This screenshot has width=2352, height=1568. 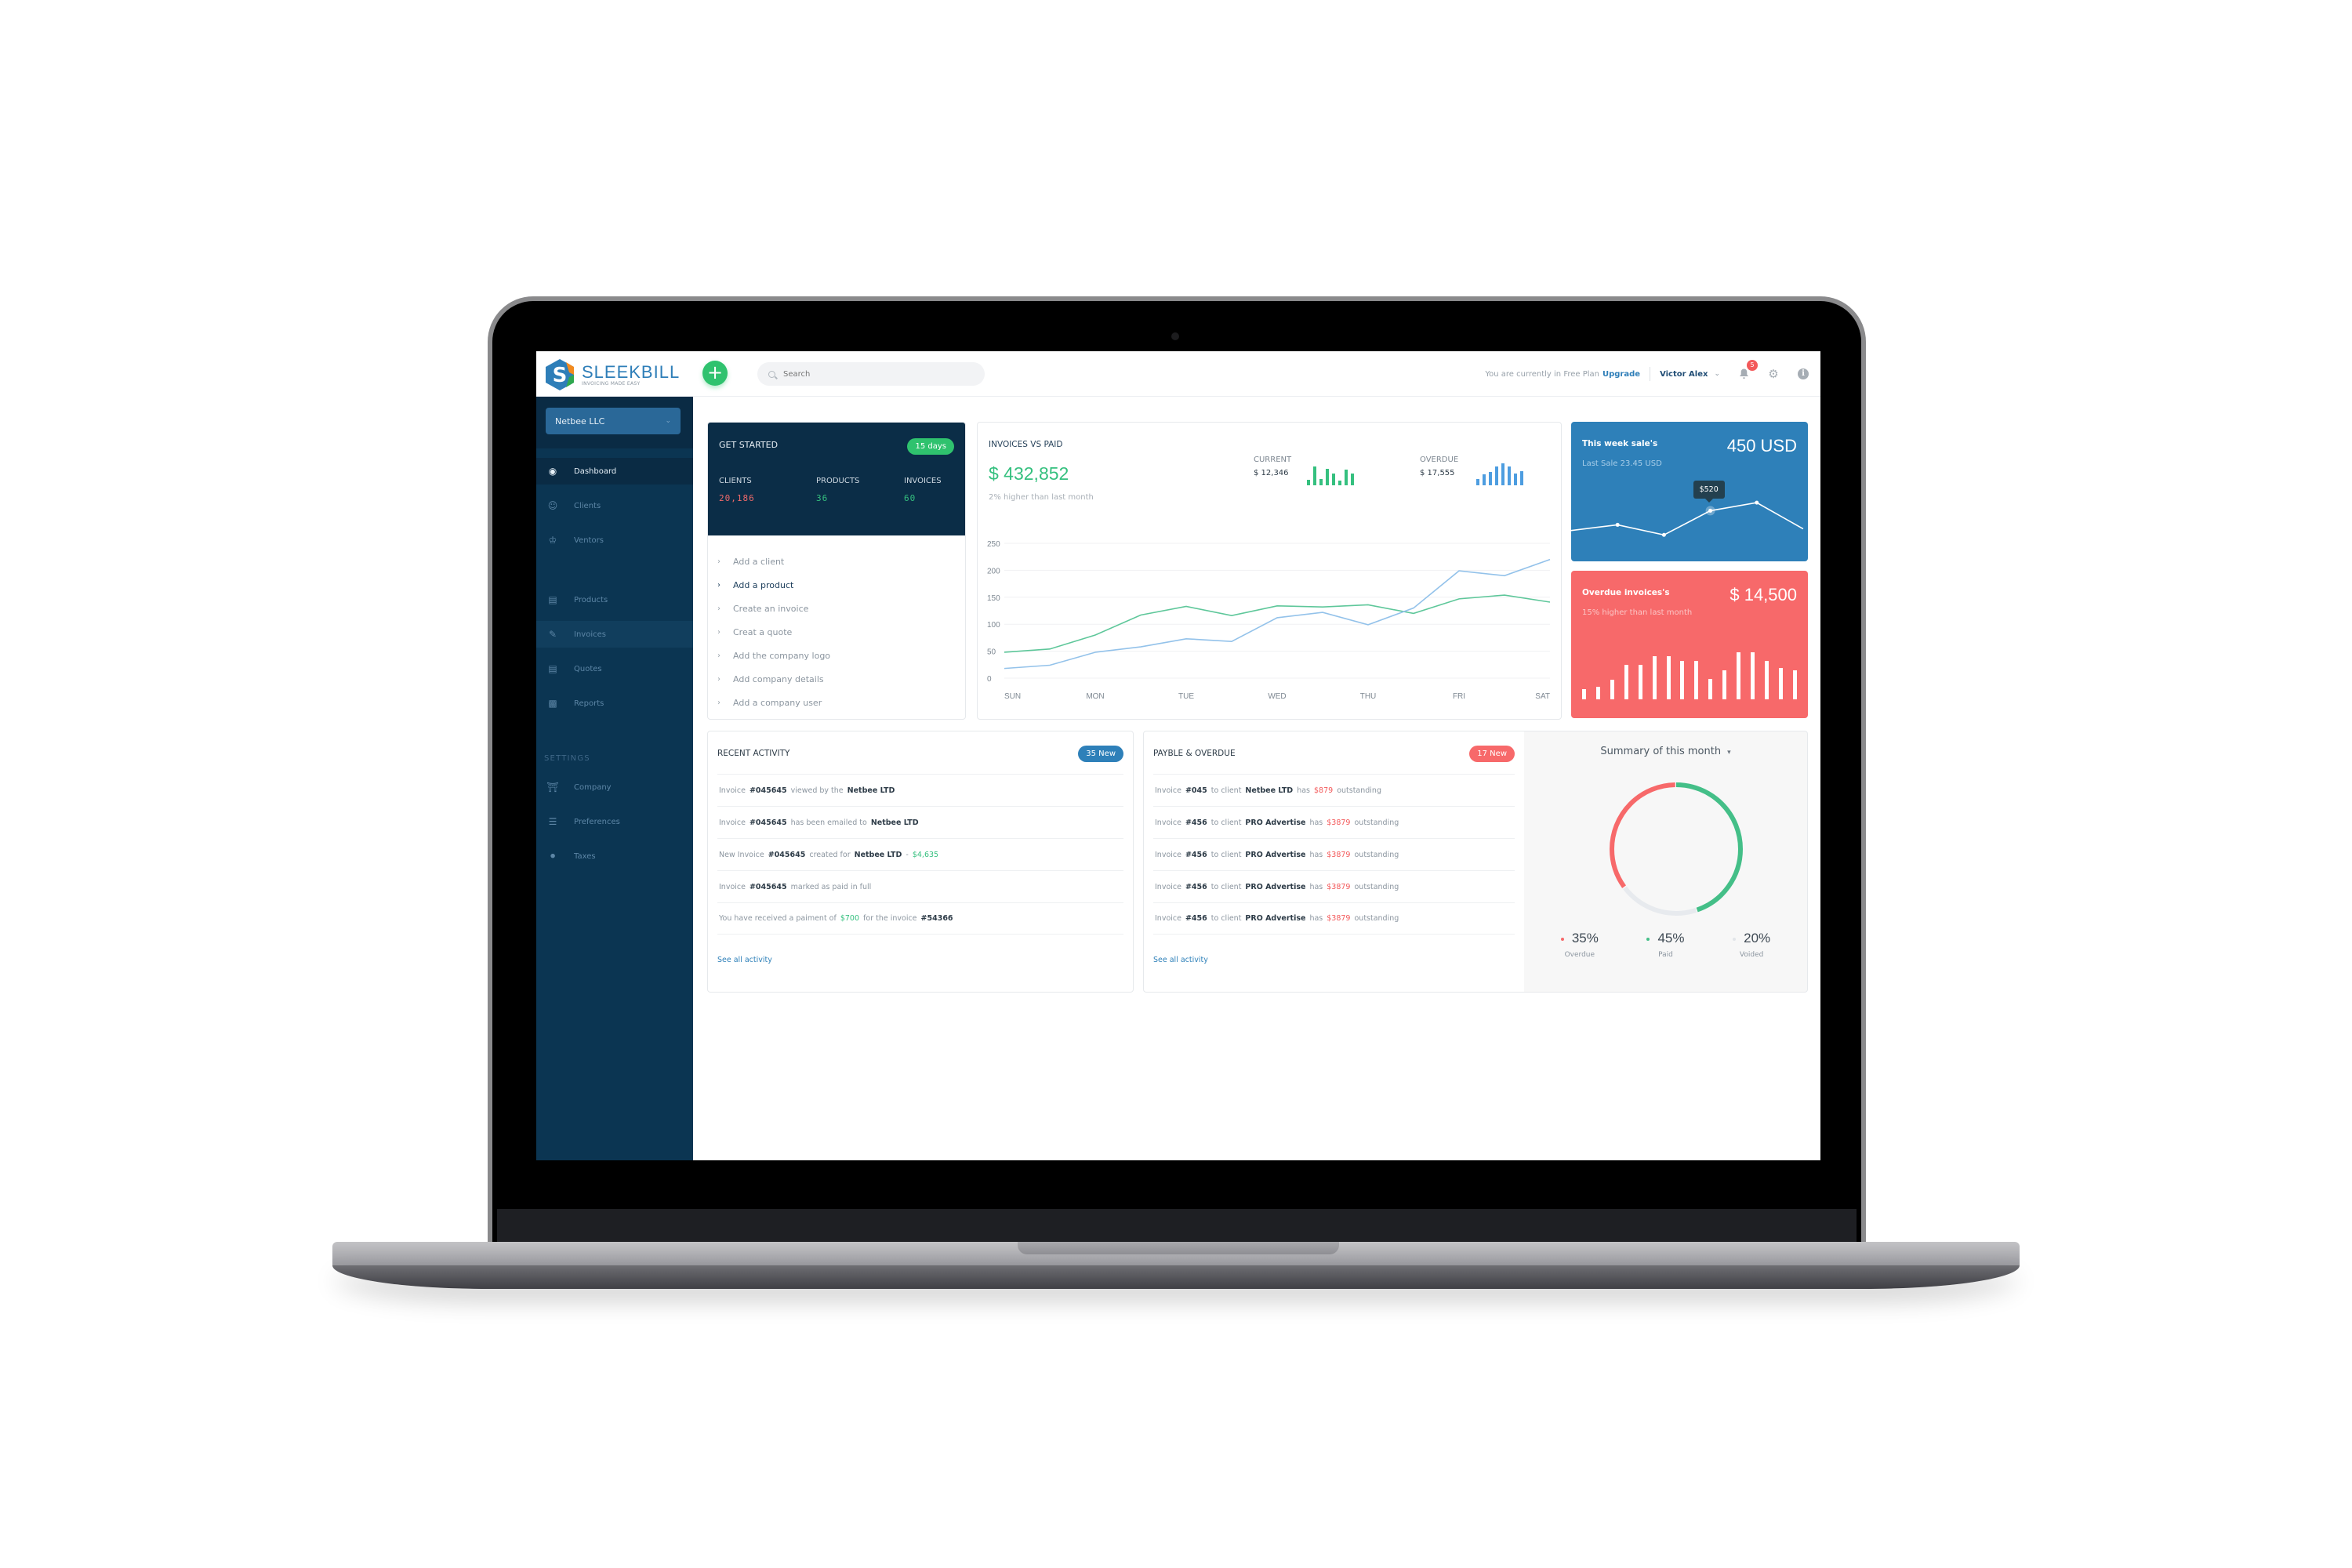 I want to click on chevron-right-icon: ›, so click(x=718, y=585).